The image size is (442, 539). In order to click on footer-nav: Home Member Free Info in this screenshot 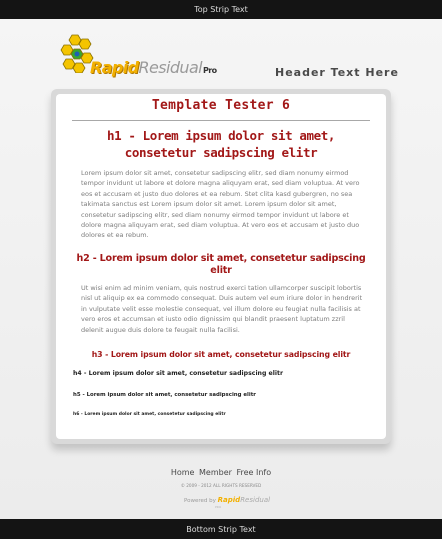, I will do `click(221, 472)`.